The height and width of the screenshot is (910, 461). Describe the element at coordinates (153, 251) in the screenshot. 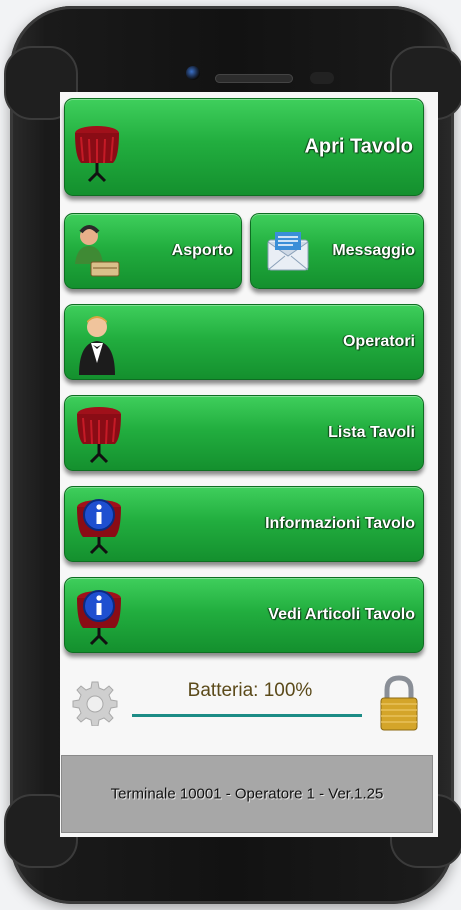

I see `asporto-button: Asporto` at that location.